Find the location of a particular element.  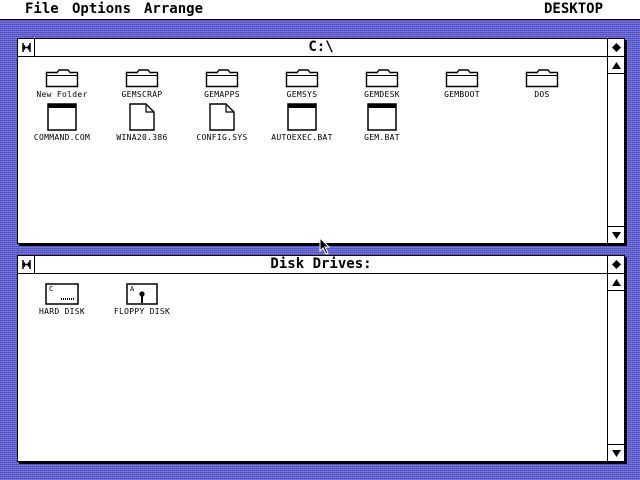

disk-drives-window-title: Disk Drives: is located at coordinates (321, 264).